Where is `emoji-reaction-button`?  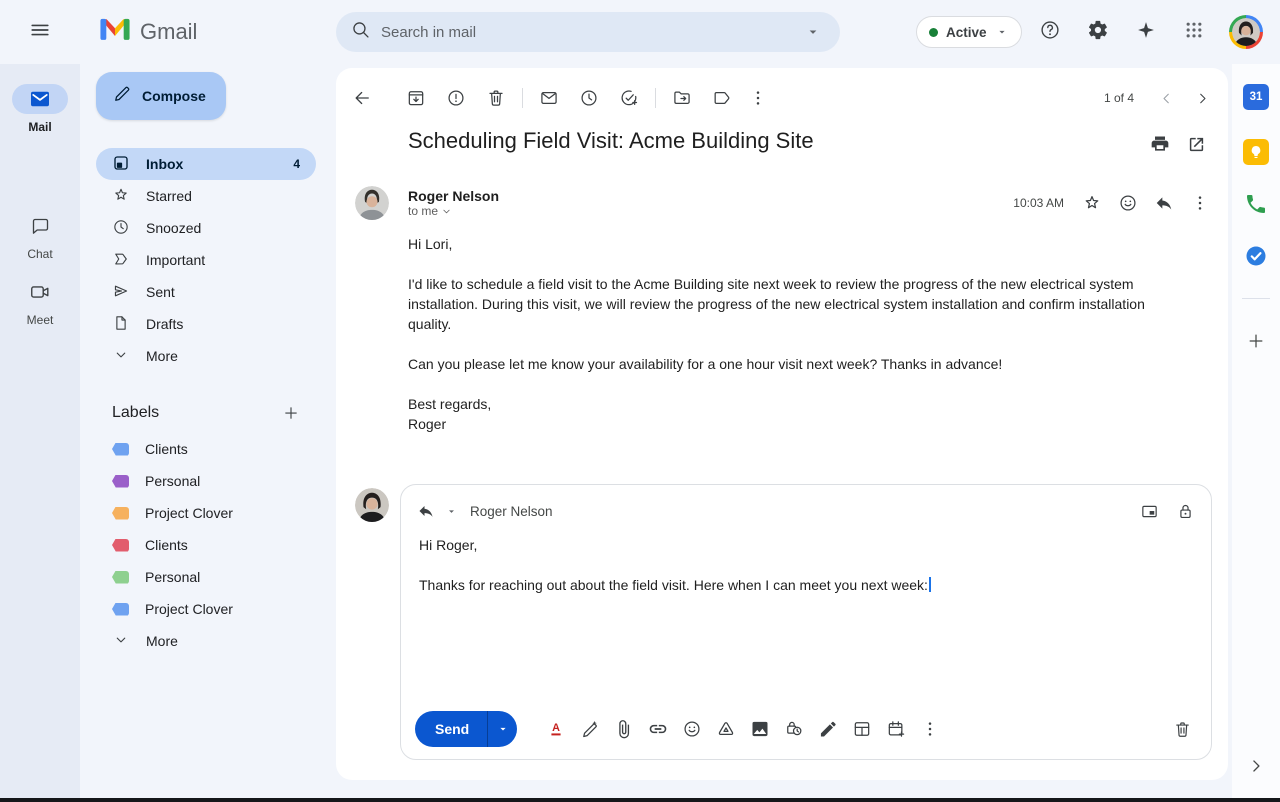
emoji-reaction-button is located at coordinates (1128, 203).